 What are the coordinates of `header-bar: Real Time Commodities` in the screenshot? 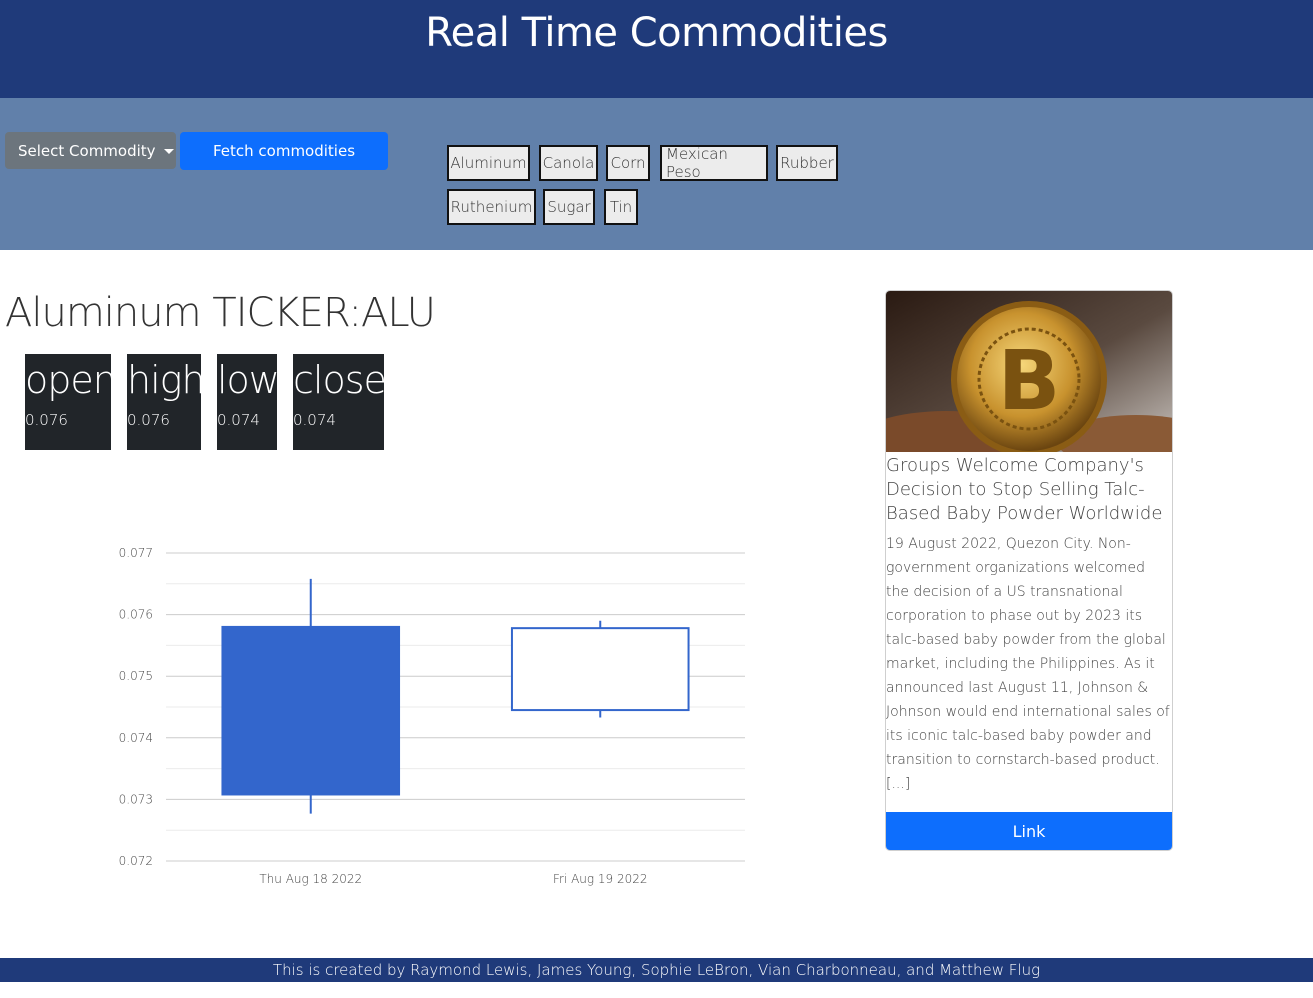 It's located at (656, 49).